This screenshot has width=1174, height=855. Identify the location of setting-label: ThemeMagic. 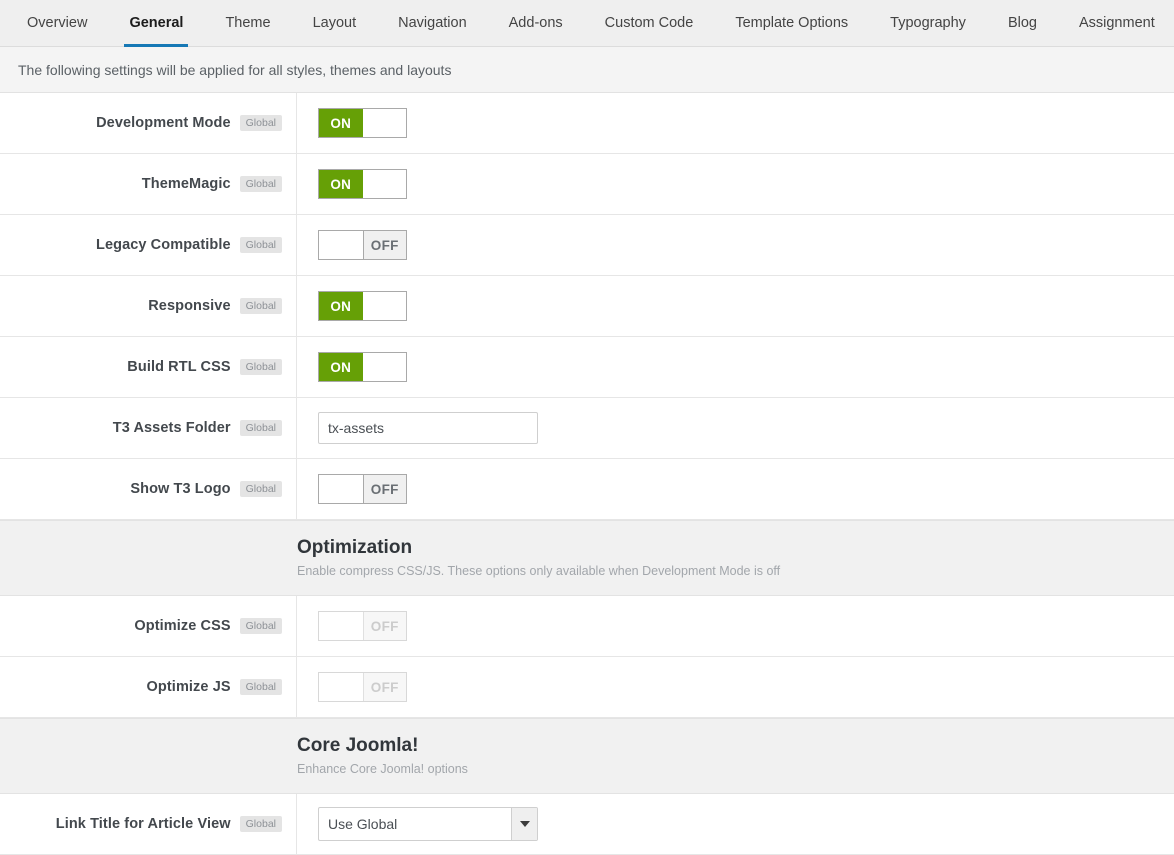
(186, 184).